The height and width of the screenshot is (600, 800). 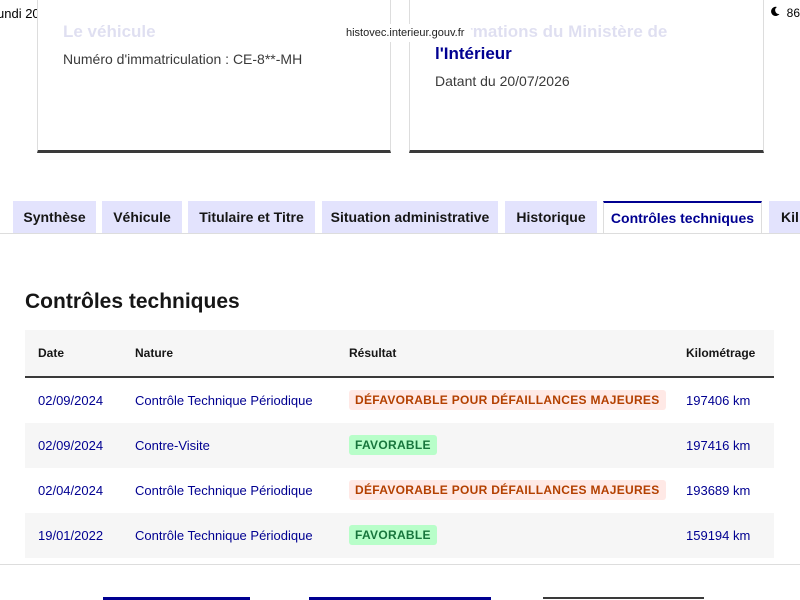 What do you see at coordinates (784, 217) in the screenshot?
I see `tab-kilometrage: Kil` at bounding box center [784, 217].